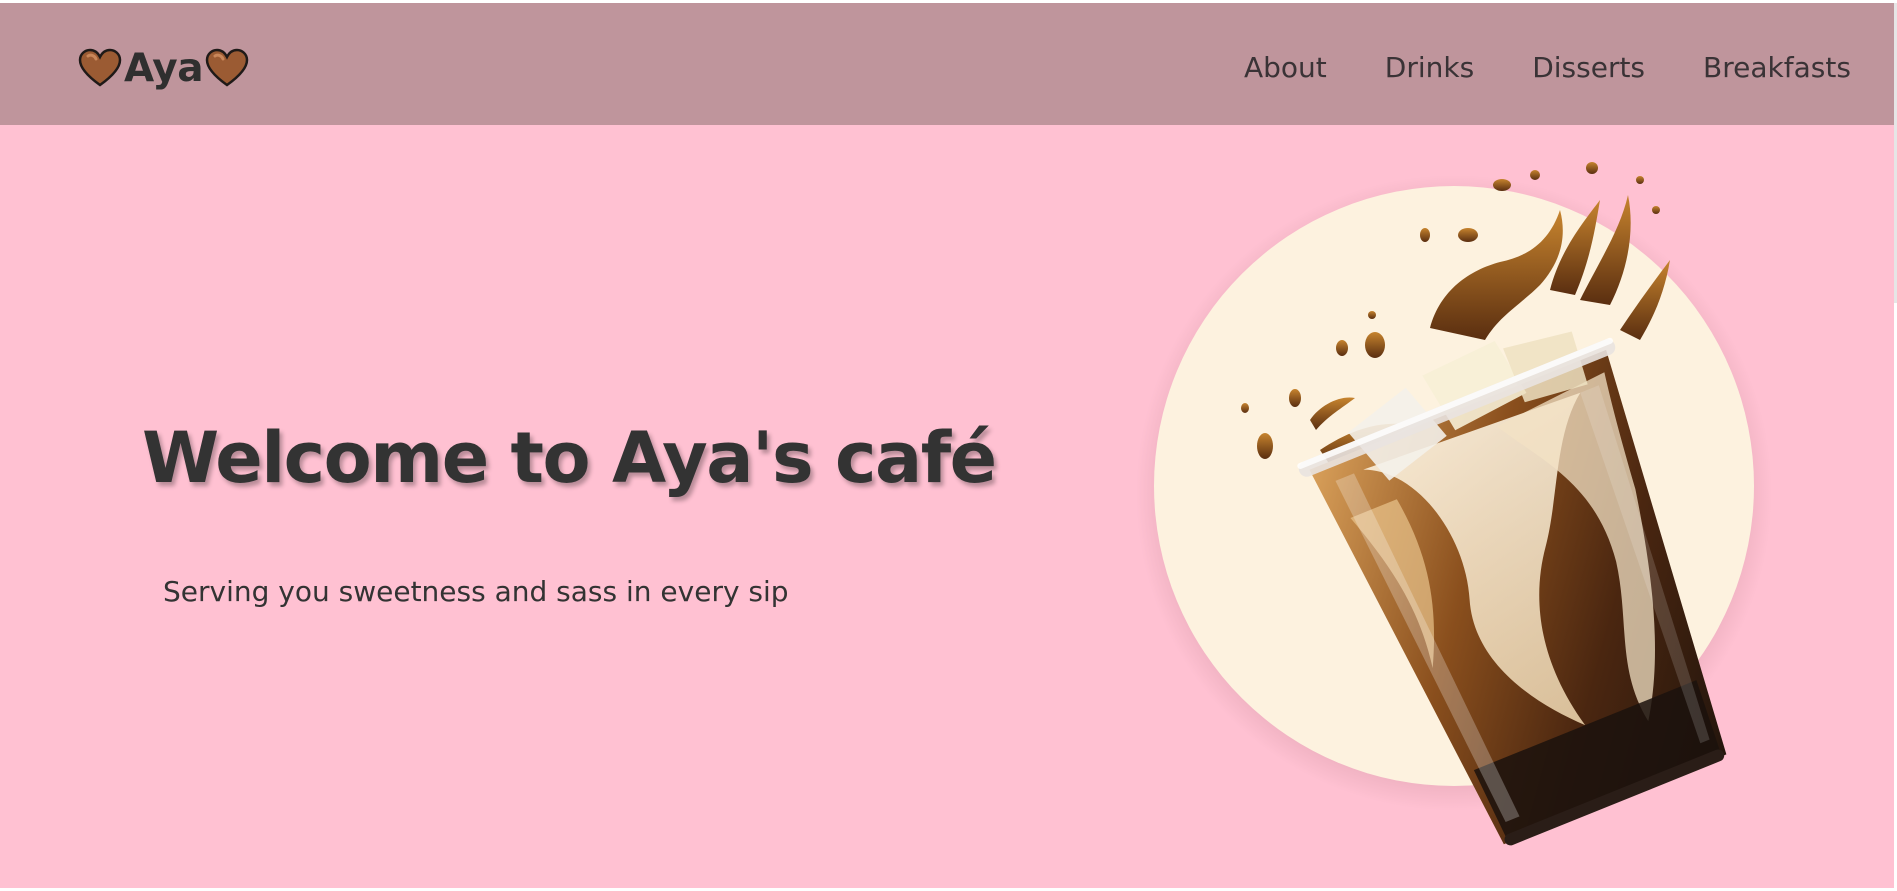 The height and width of the screenshot is (891, 1897). I want to click on brand-logo: Aya, so click(163, 68).